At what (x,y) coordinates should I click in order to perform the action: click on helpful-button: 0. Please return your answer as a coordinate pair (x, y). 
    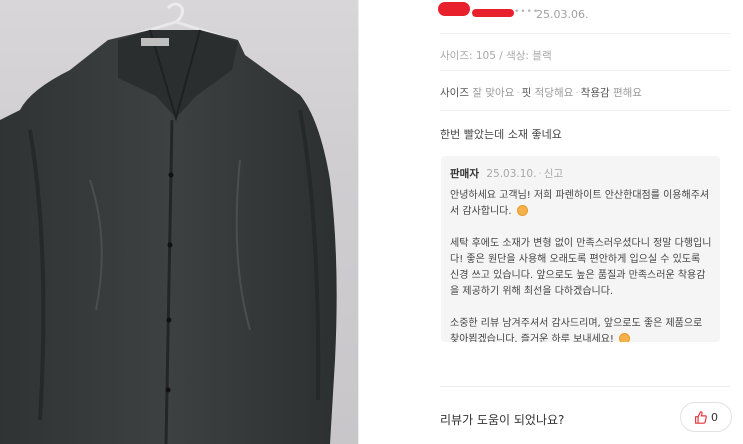
    Looking at the image, I should click on (706, 417).